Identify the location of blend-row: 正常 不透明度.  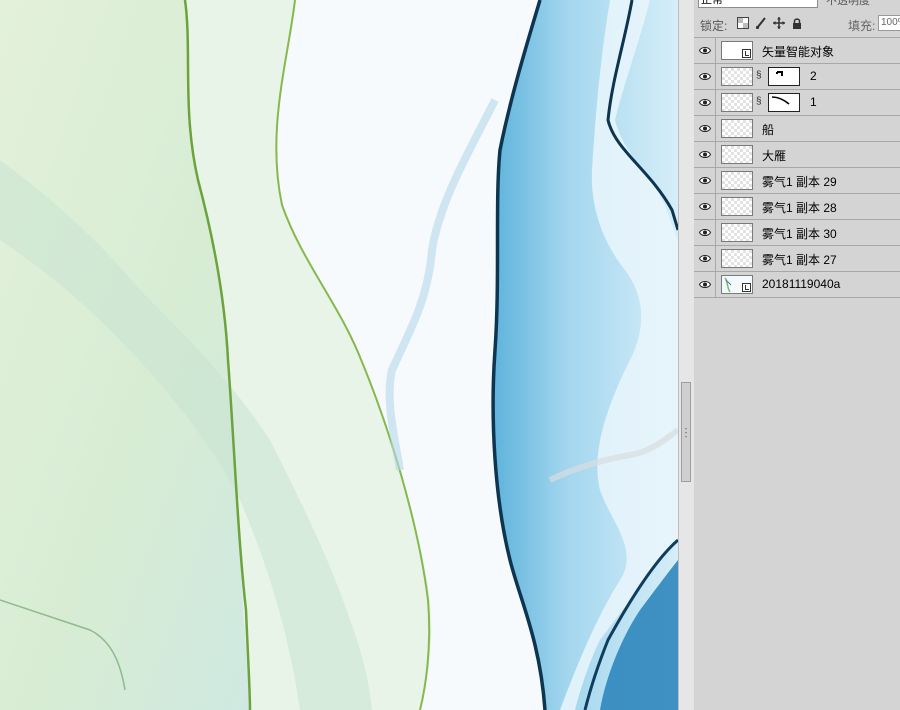
(797, 5).